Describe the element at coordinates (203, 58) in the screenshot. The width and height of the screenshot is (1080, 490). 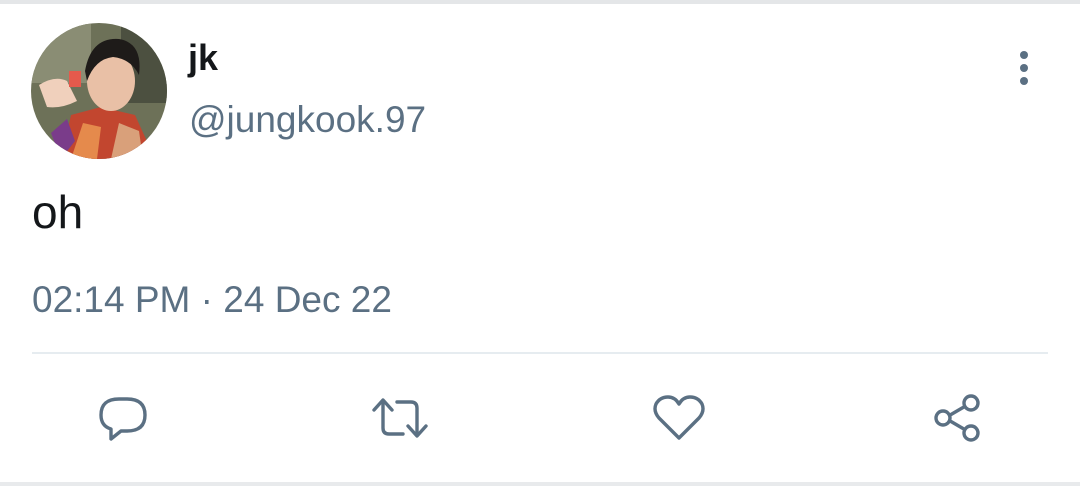
I see `display-name: jk` at that location.